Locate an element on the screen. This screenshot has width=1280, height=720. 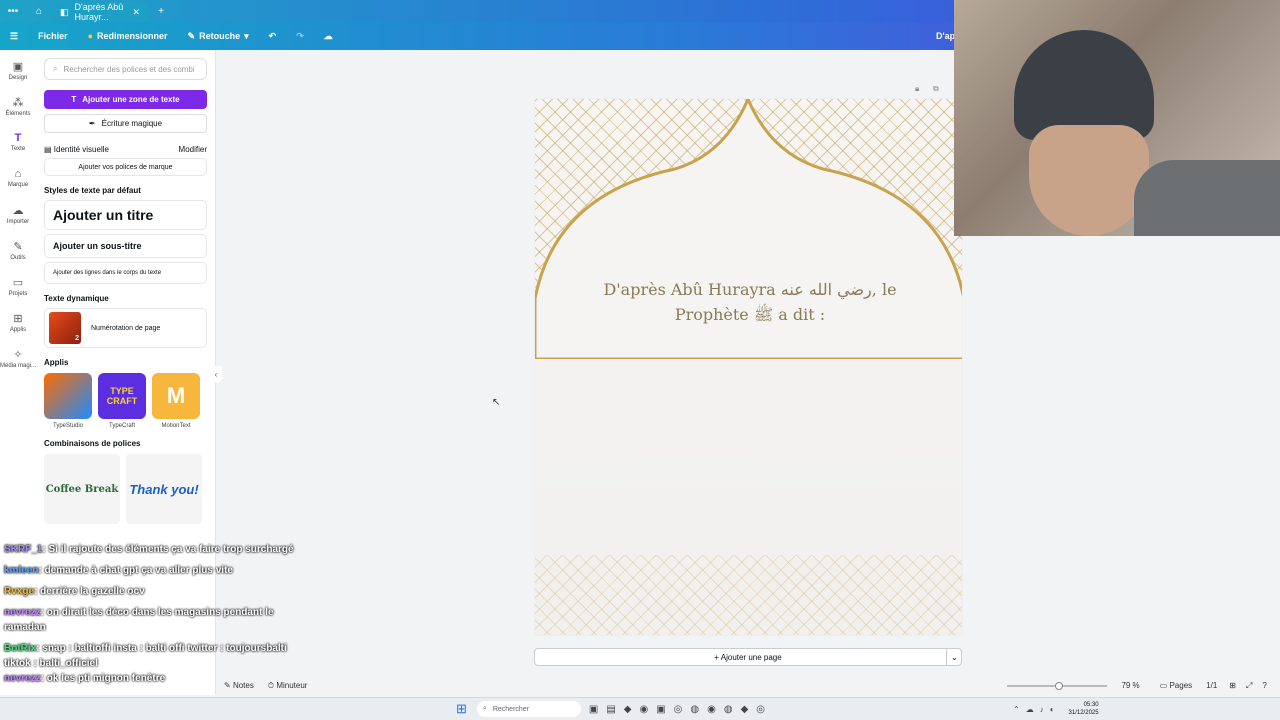
chat-user: SKRF_1 is located at coordinates (23, 549).